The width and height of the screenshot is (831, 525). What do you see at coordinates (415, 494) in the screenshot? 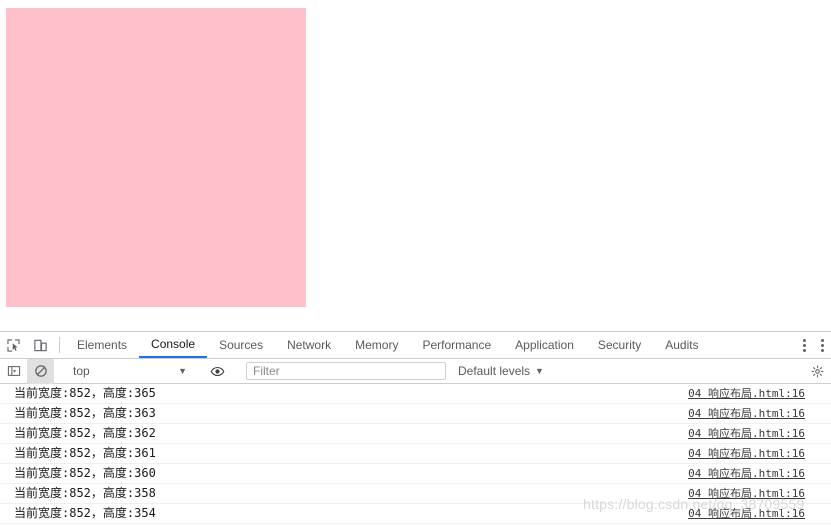
I see `log-row: 当前宽度:852，高度:358 04 响应布局.html:16` at bounding box center [415, 494].